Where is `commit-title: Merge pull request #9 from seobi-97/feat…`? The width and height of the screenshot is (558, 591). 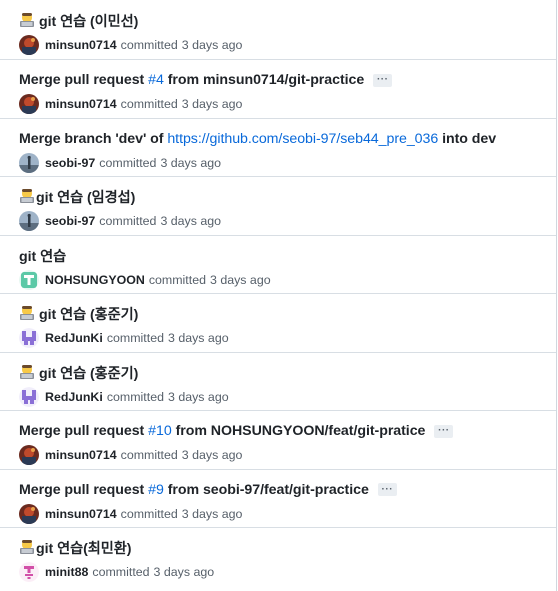
commit-title: Merge pull request #9 from seobi-97/feat… is located at coordinates (194, 490).